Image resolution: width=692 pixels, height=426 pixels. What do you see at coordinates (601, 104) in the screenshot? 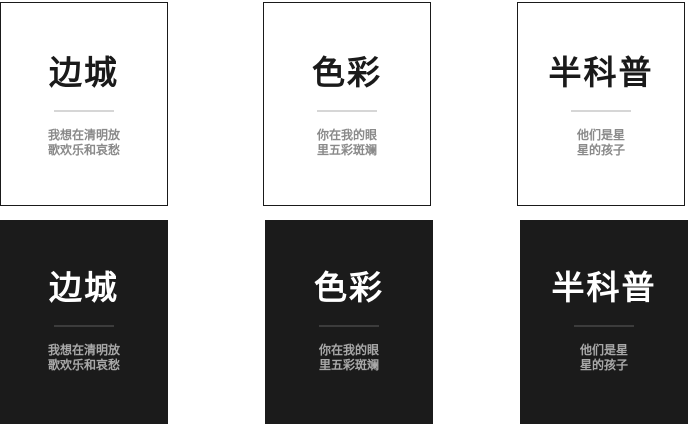
I see `card-bankepu-light: 半科普 他们是星 星的孩子` at bounding box center [601, 104].